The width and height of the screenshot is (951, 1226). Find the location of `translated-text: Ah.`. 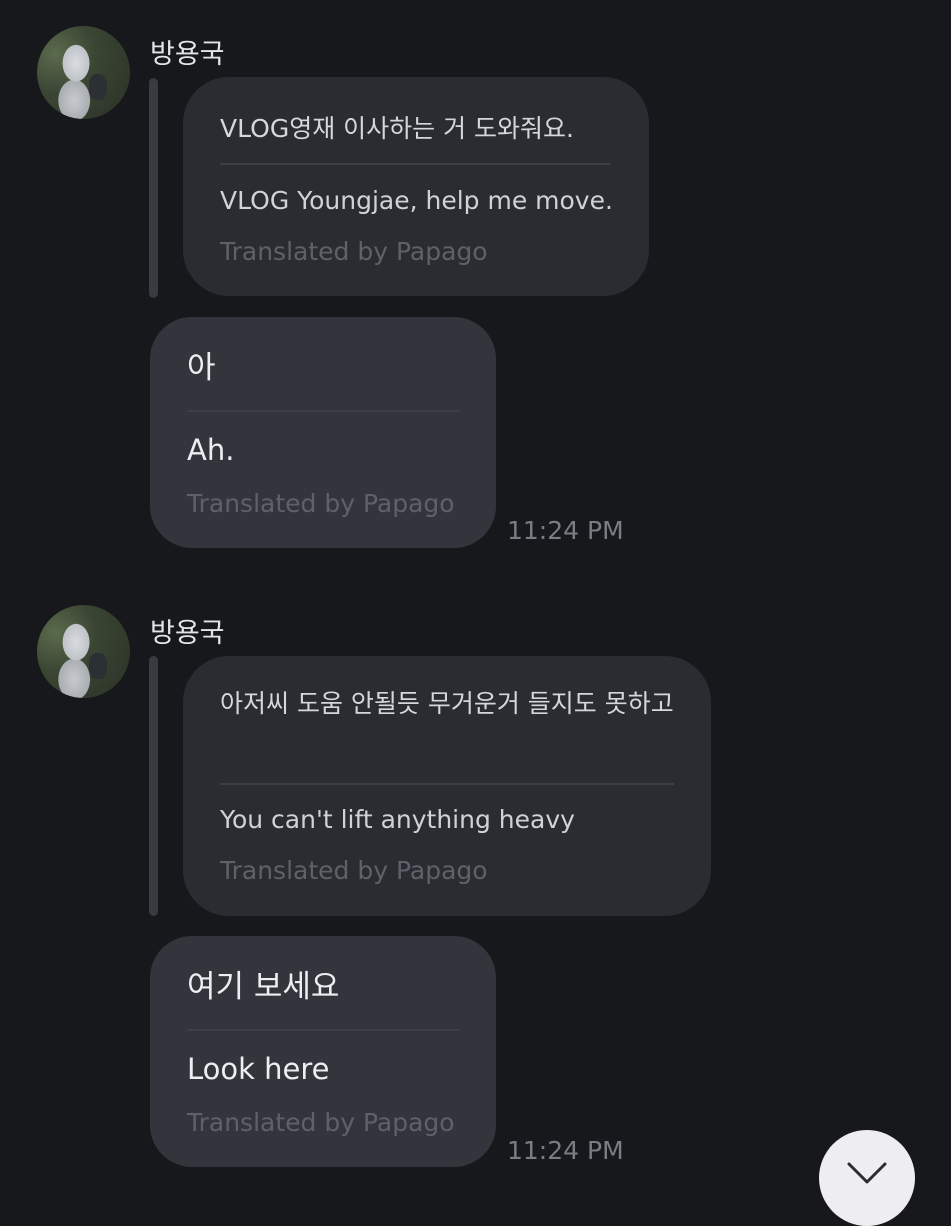

translated-text: Ah. is located at coordinates (211, 450).